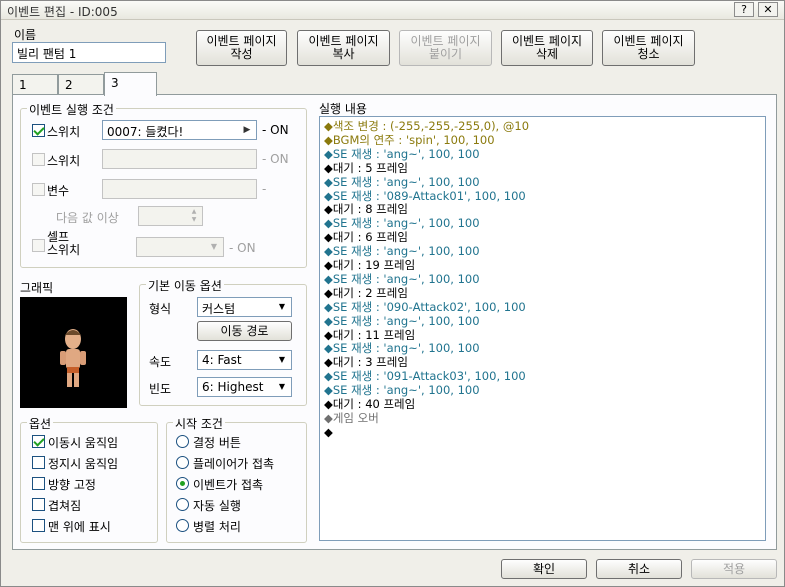  I want to click on tab-page-1: 1, so click(35, 84).